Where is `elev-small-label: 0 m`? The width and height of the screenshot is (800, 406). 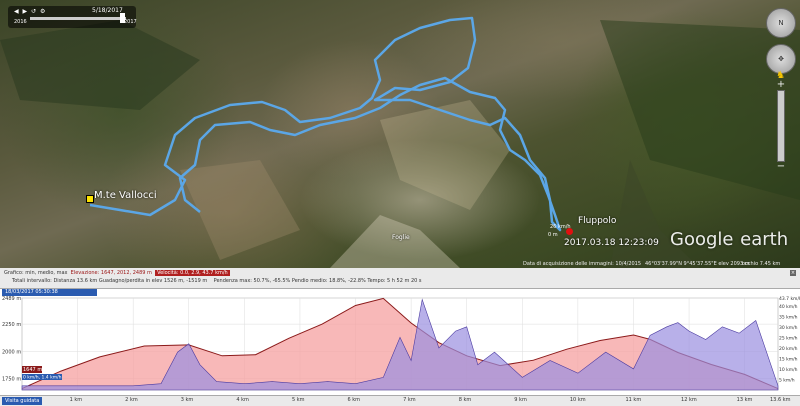 elev-small-label: 0 m is located at coordinates (553, 235).